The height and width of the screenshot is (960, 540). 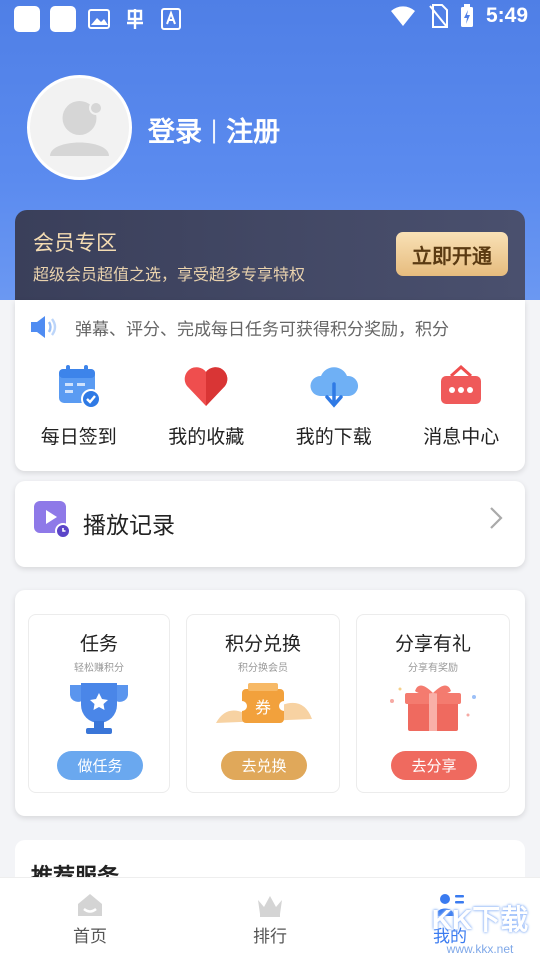 What do you see at coordinates (263, 668) in the screenshot?
I see `task-subtitle: 积分换会员` at bounding box center [263, 668].